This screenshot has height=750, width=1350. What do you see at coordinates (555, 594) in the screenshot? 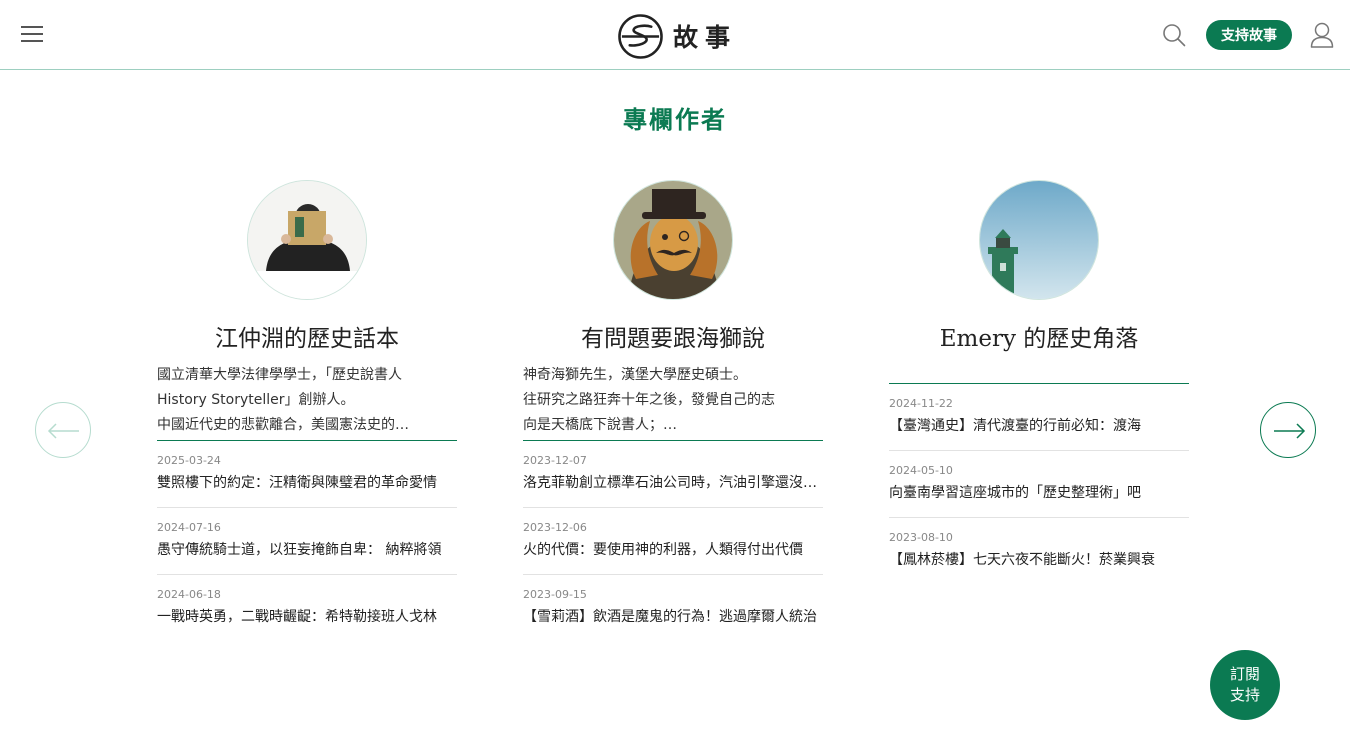
I see `article-date: 2023-09-15` at bounding box center [555, 594].